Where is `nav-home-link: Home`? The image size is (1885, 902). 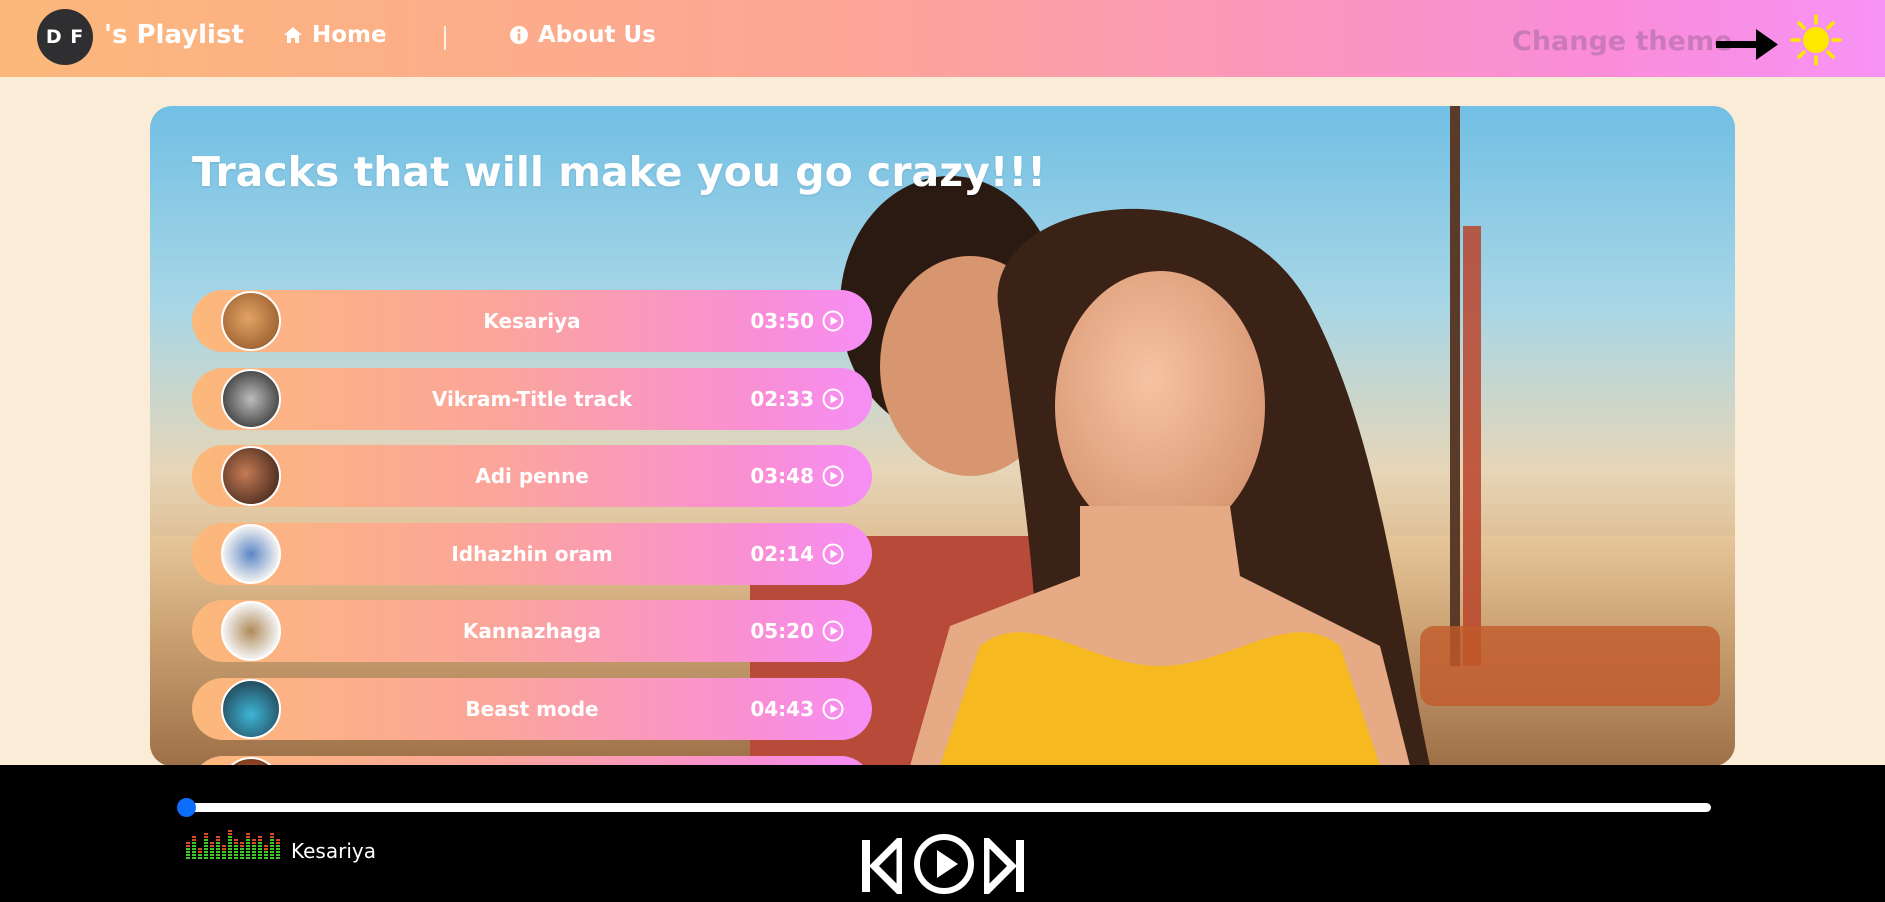 nav-home-link: Home is located at coordinates (335, 35).